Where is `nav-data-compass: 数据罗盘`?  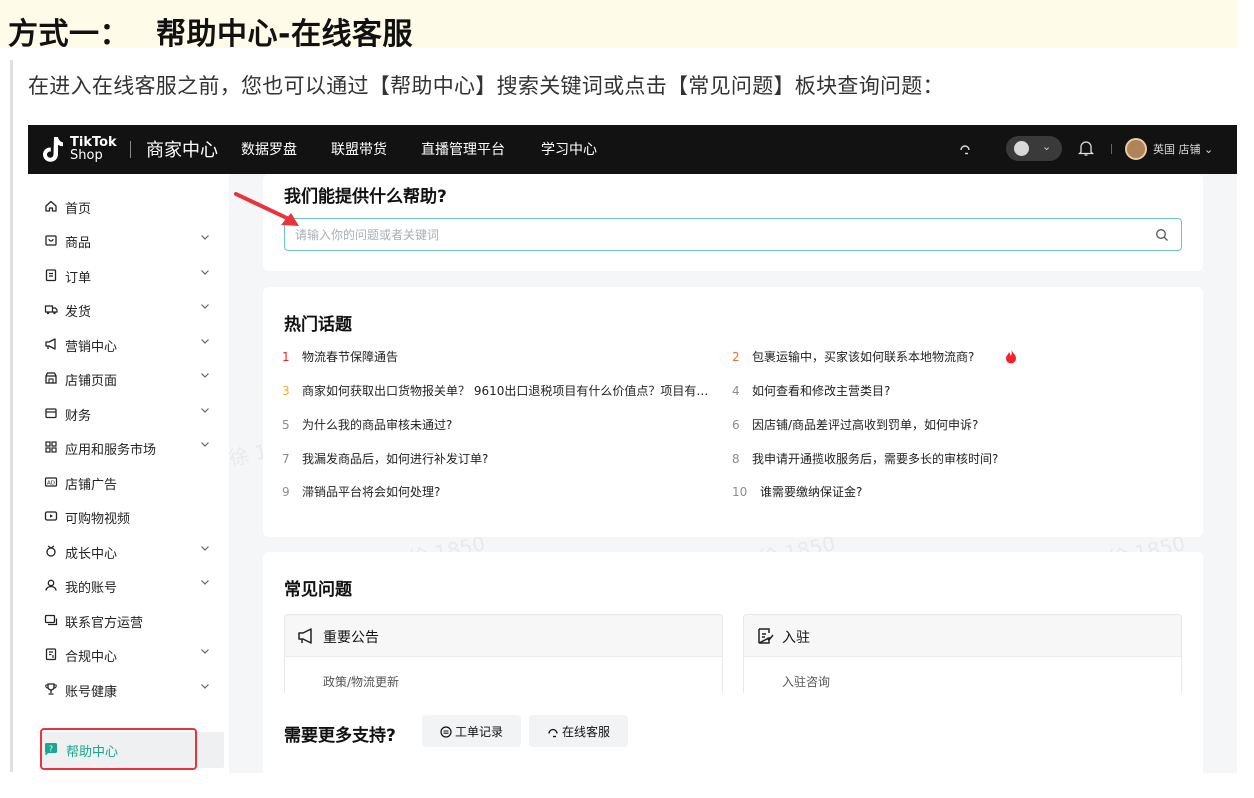
nav-data-compass: 数据罗盘 is located at coordinates (269, 149).